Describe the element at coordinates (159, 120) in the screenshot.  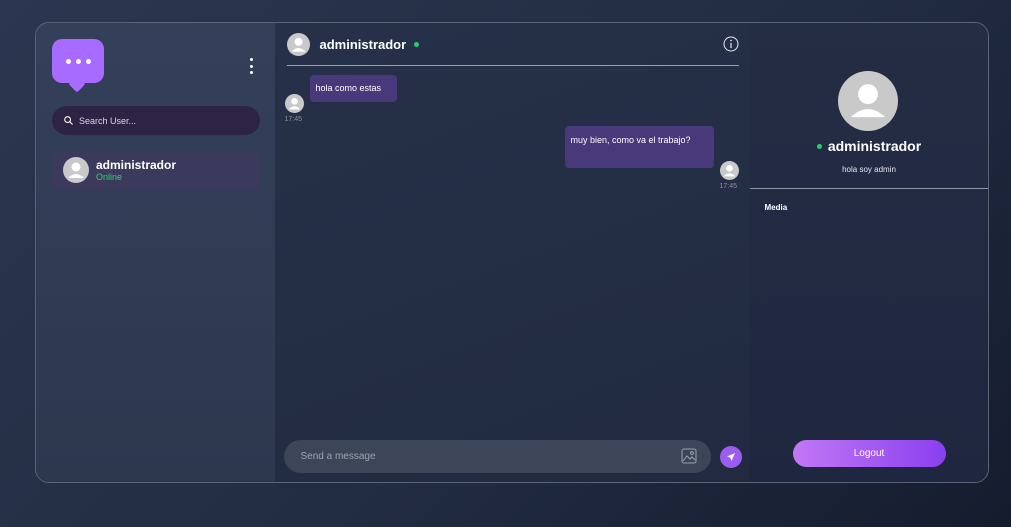
I see `search-input` at that location.